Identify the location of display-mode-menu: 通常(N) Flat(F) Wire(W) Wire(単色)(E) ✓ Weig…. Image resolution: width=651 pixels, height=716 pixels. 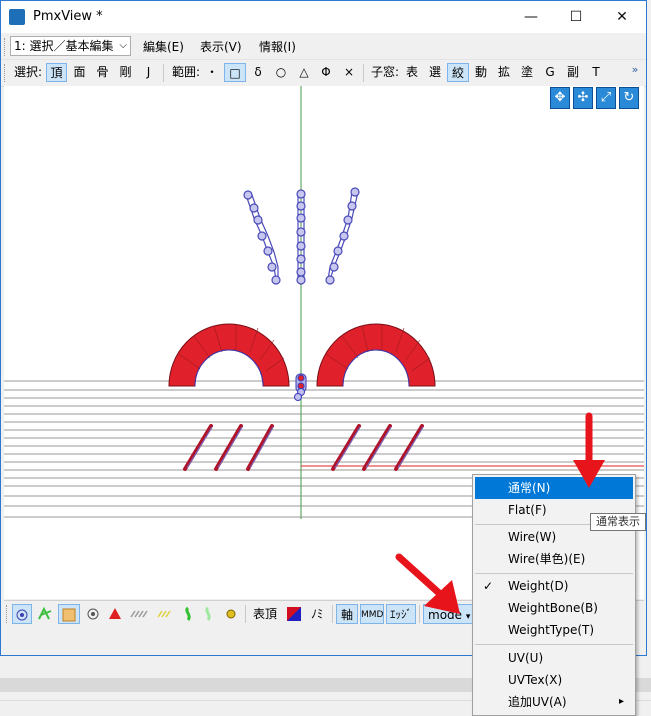
(554, 595).